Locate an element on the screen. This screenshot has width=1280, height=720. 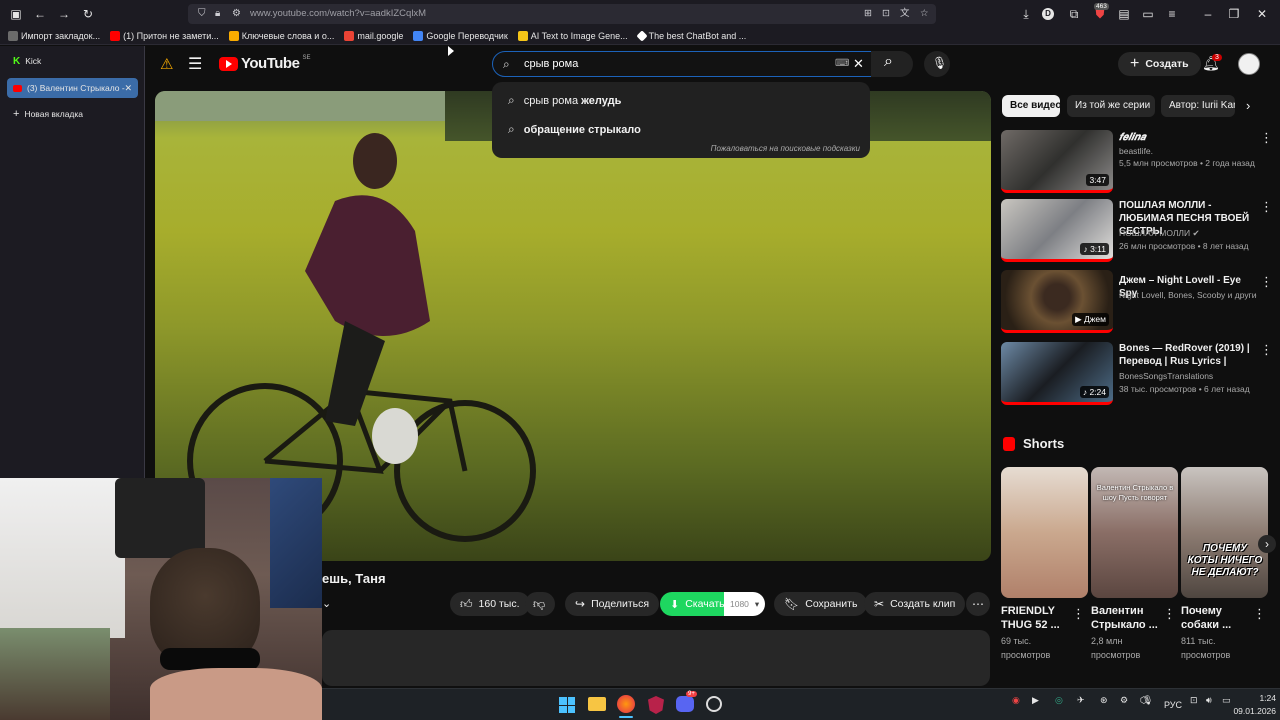
steam-icon: ⊛ is located at coordinates (1104, 700).